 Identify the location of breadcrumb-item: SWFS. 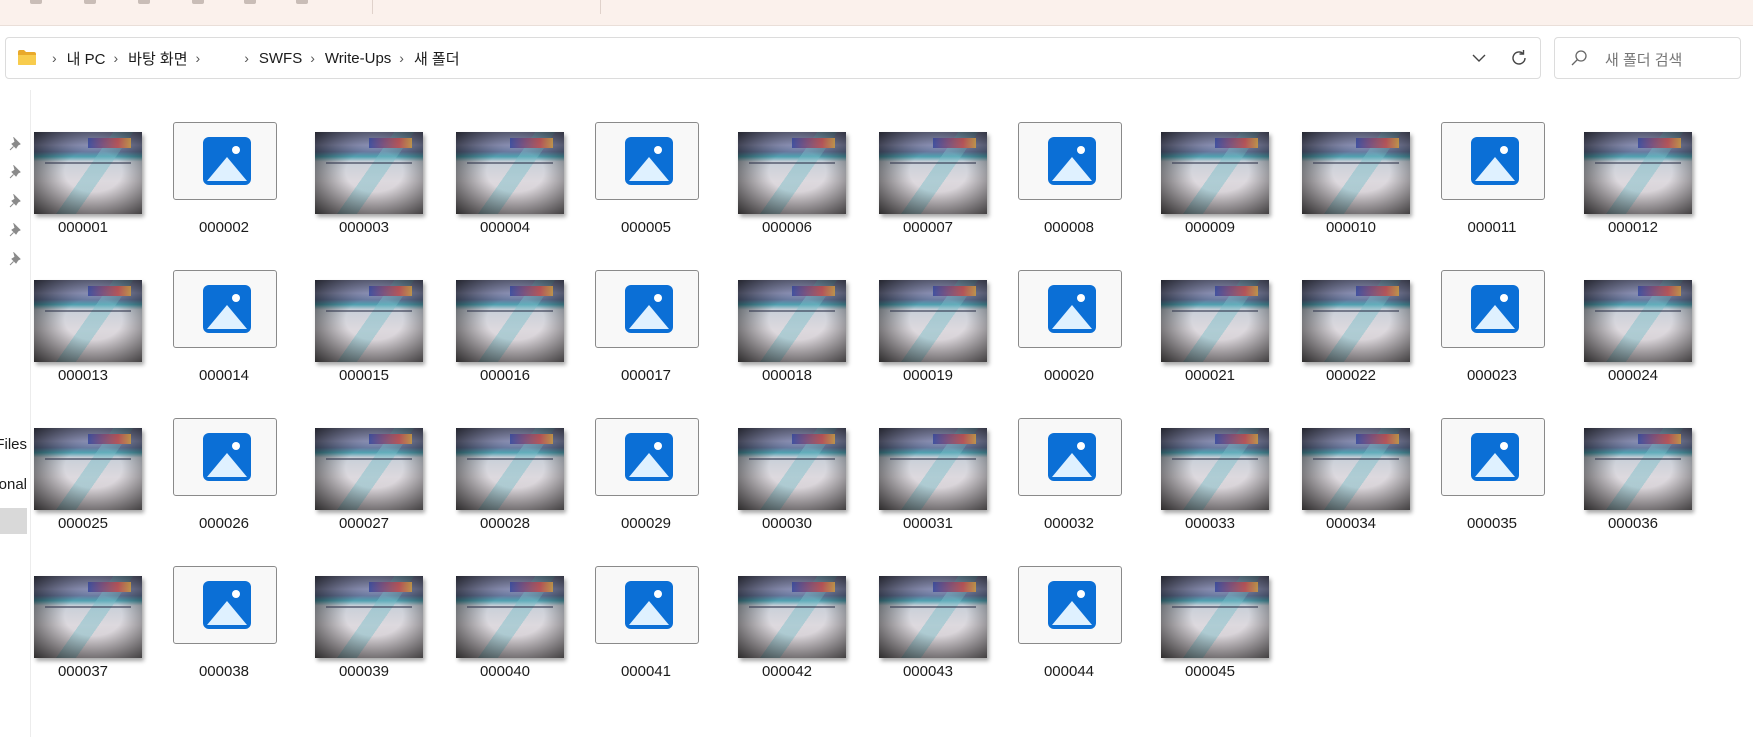
(280, 58).